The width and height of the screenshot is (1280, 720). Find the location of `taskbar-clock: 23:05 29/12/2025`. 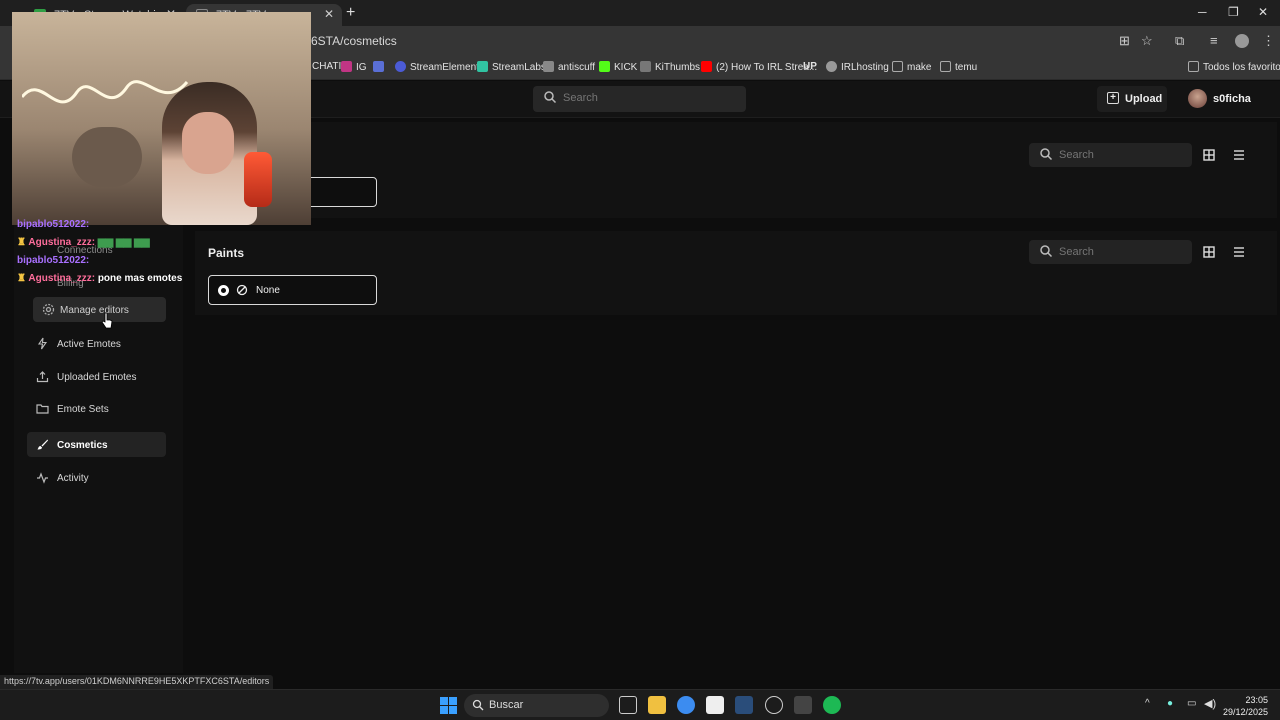

taskbar-clock: 23:05 29/12/2025 is located at coordinates (1245, 706).